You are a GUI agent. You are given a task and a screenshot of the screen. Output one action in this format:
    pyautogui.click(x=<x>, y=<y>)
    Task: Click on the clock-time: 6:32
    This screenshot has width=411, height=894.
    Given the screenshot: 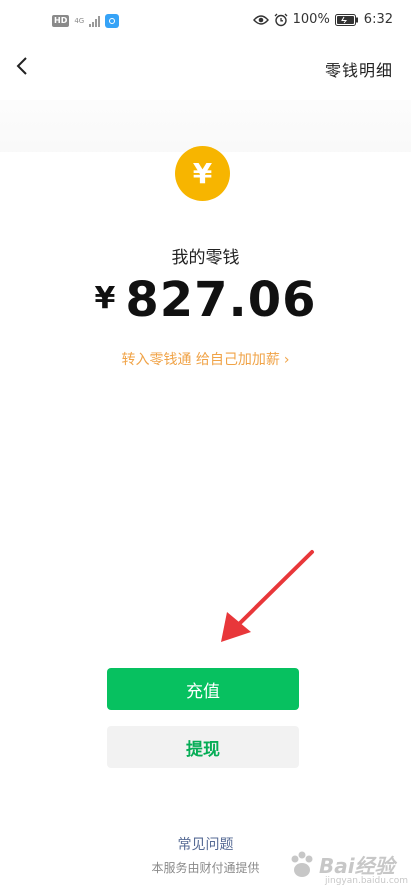 What is the action you would take?
    pyautogui.click(x=378, y=19)
    